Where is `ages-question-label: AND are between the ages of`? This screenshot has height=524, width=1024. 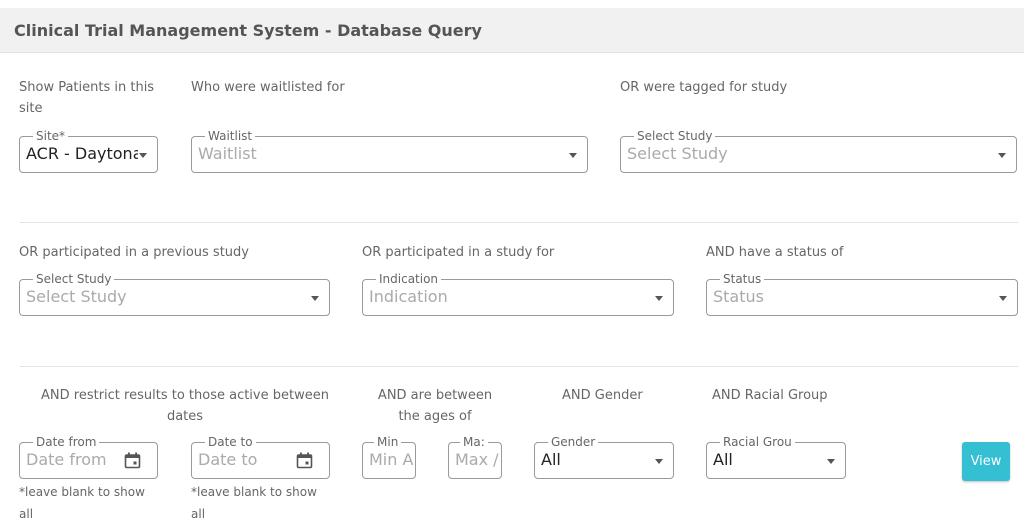 ages-question-label: AND are between the ages of is located at coordinates (435, 406).